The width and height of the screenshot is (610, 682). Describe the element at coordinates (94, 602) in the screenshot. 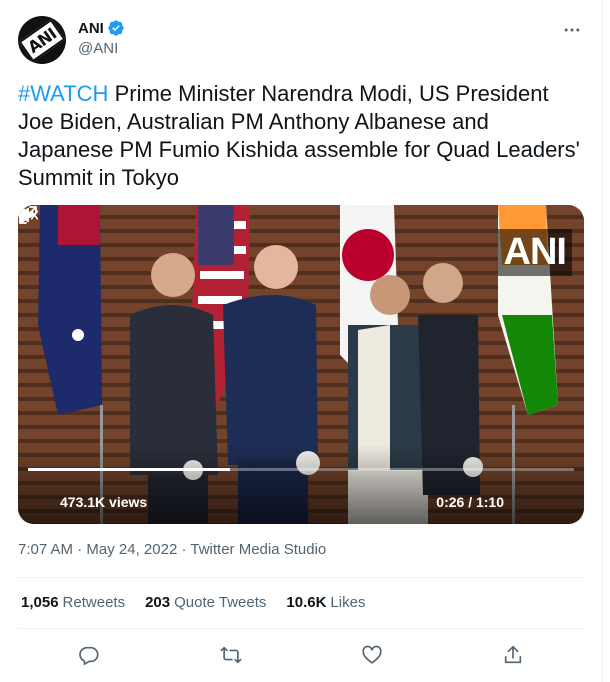

I see `retweets-label: Retweets` at that location.